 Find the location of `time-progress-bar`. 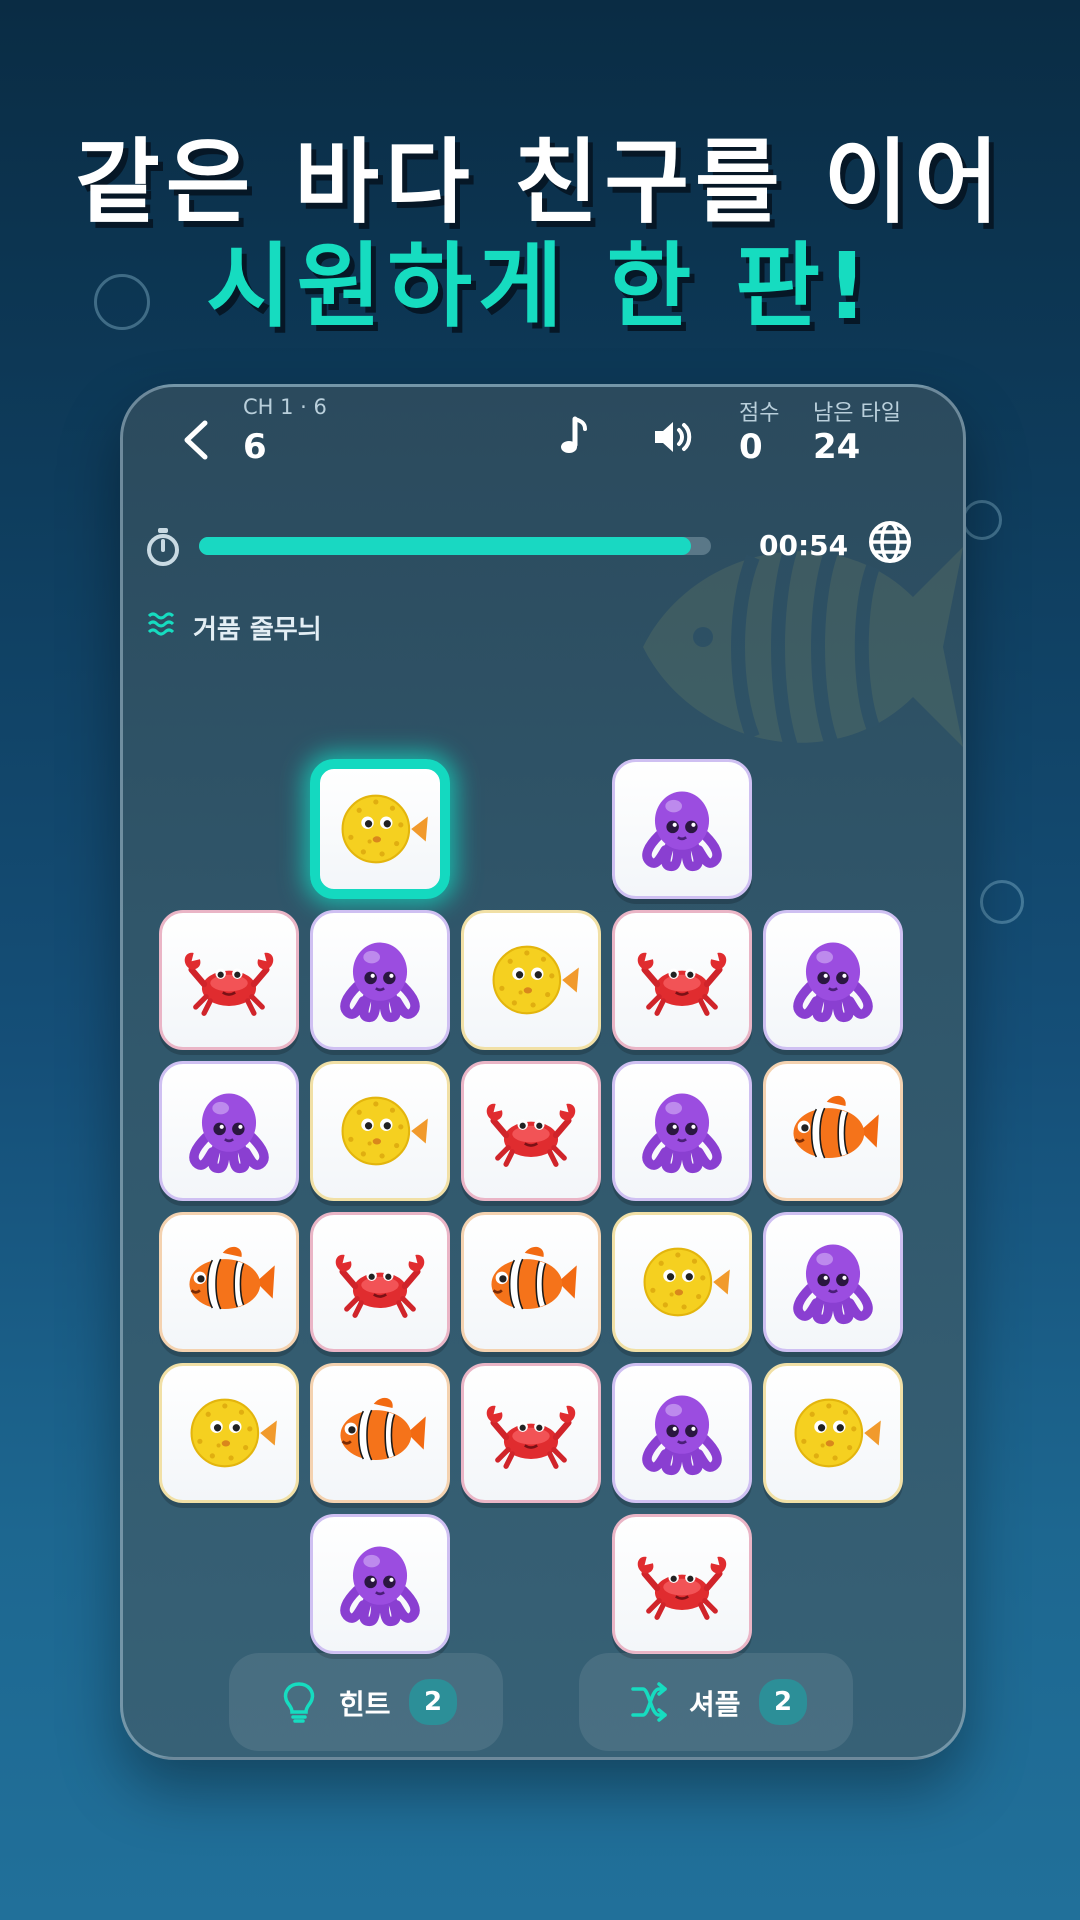

time-progress-bar is located at coordinates (455, 546).